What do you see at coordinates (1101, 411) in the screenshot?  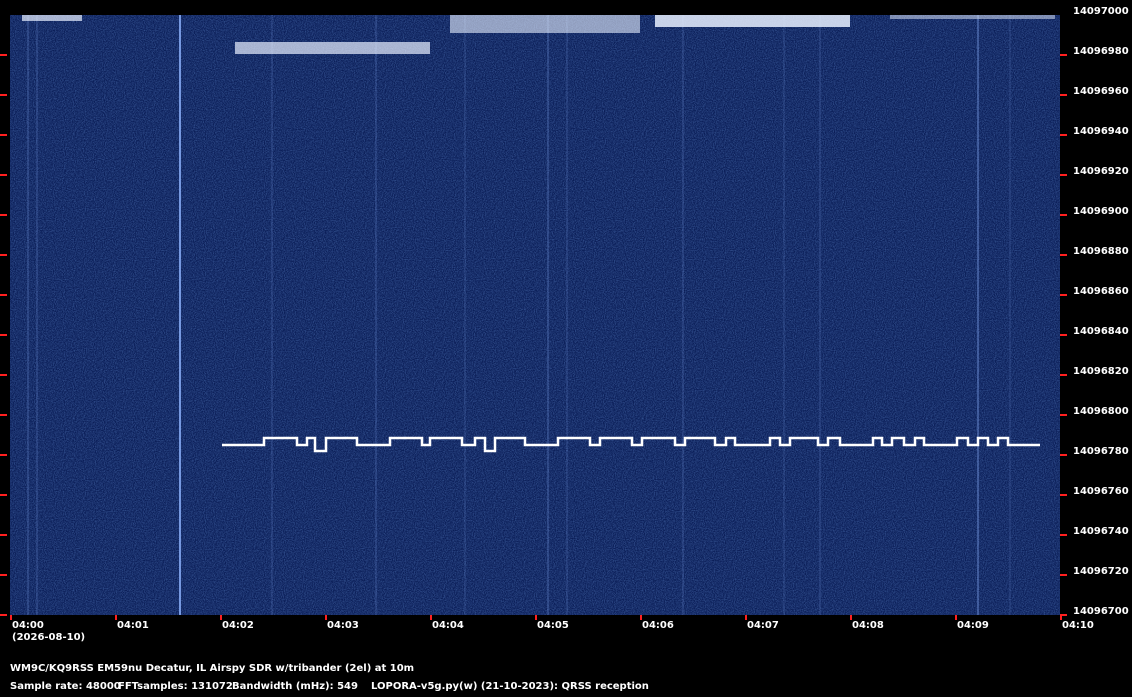 I see `frequency-label: 14096800` at bounding box center [1101, 411].